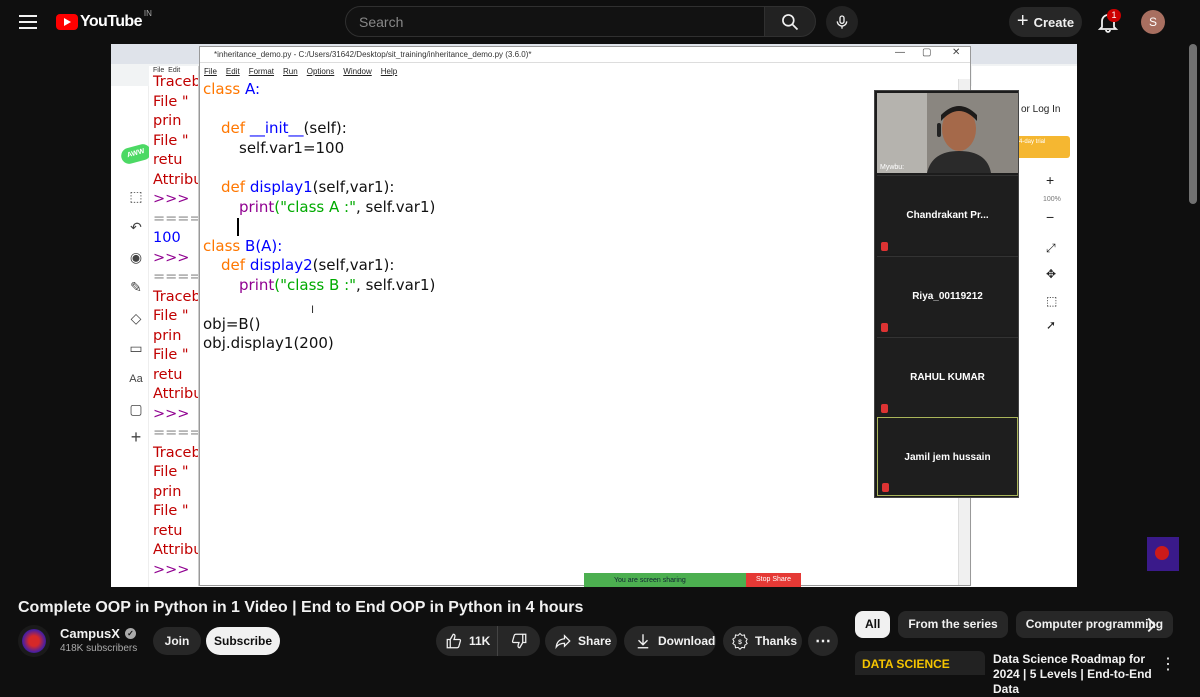 This screenshot has width=1200, height=697. What do you see at coordinates (1151, 625) in the screenshot?
I see `chevron-right-icon` at bounding box center [1151, 625].